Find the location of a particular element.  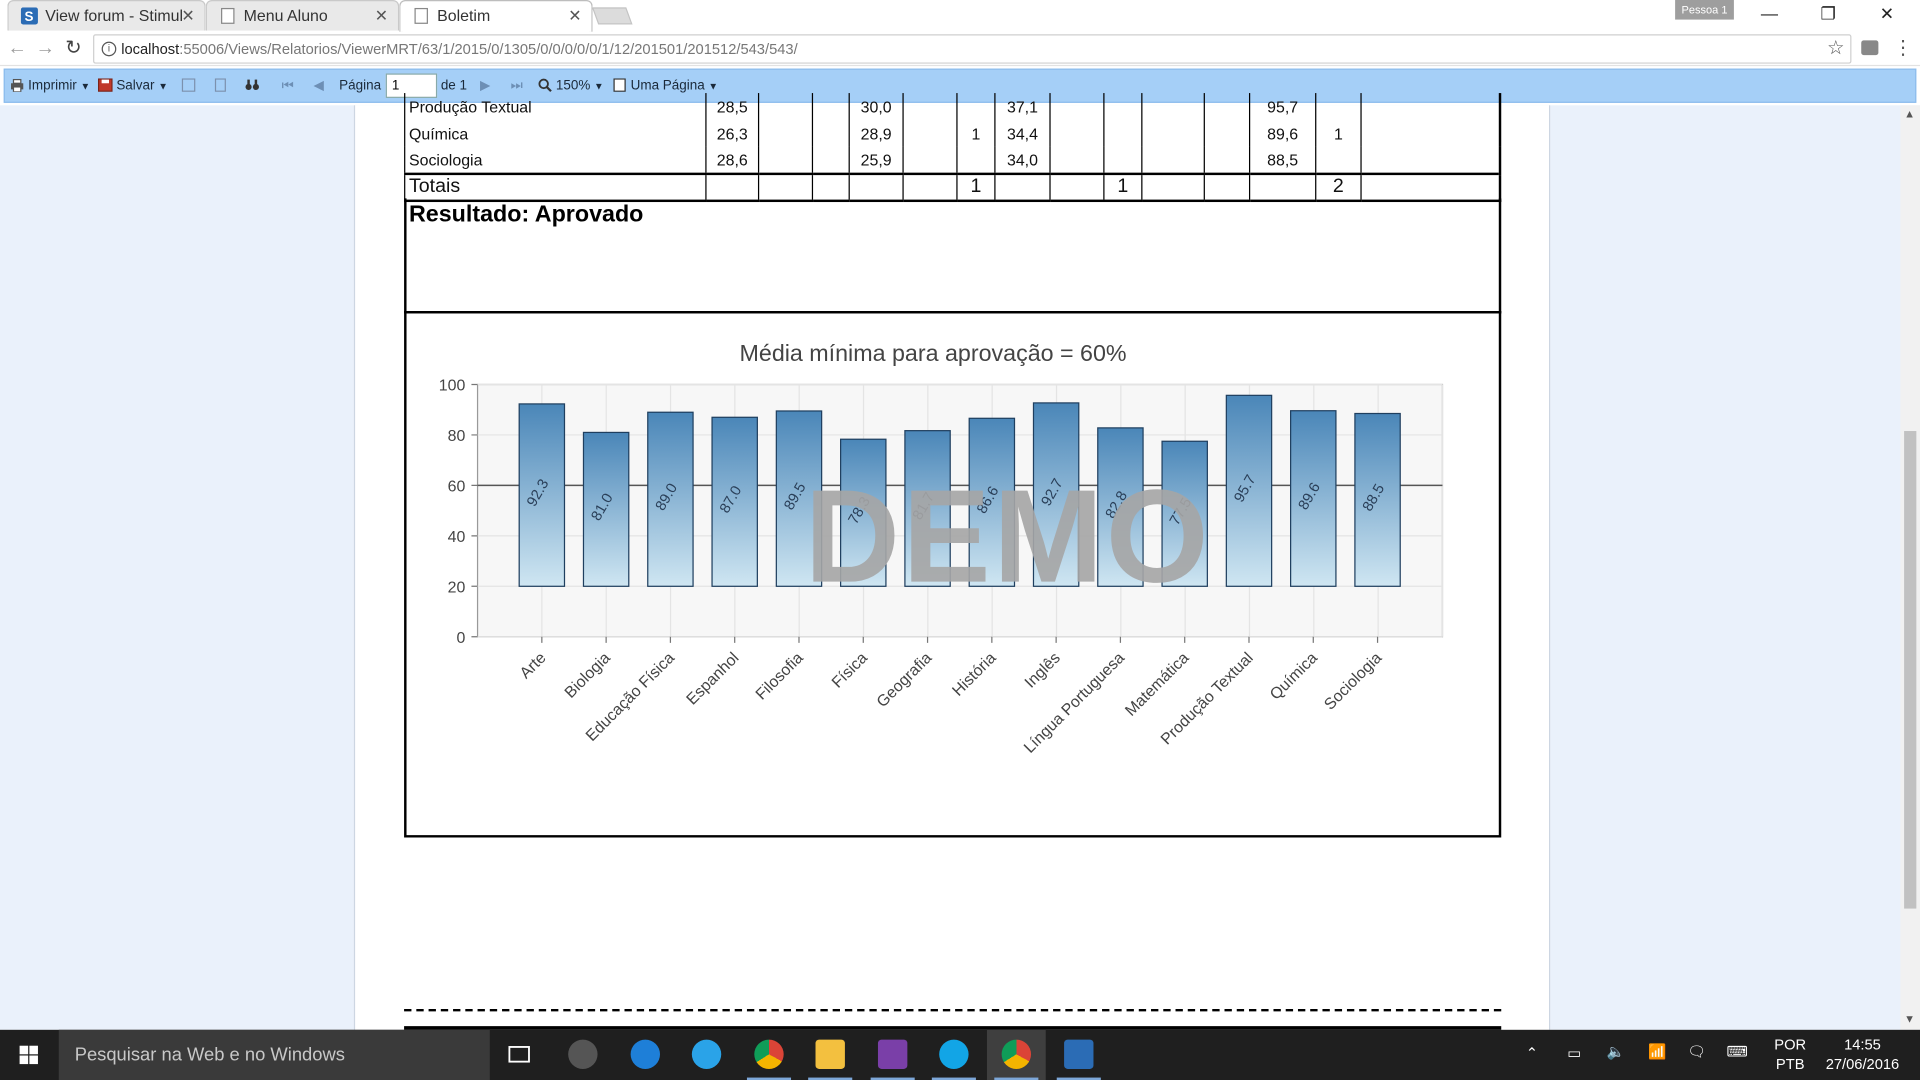

task-view-button is located at coordinates (519, 1055).